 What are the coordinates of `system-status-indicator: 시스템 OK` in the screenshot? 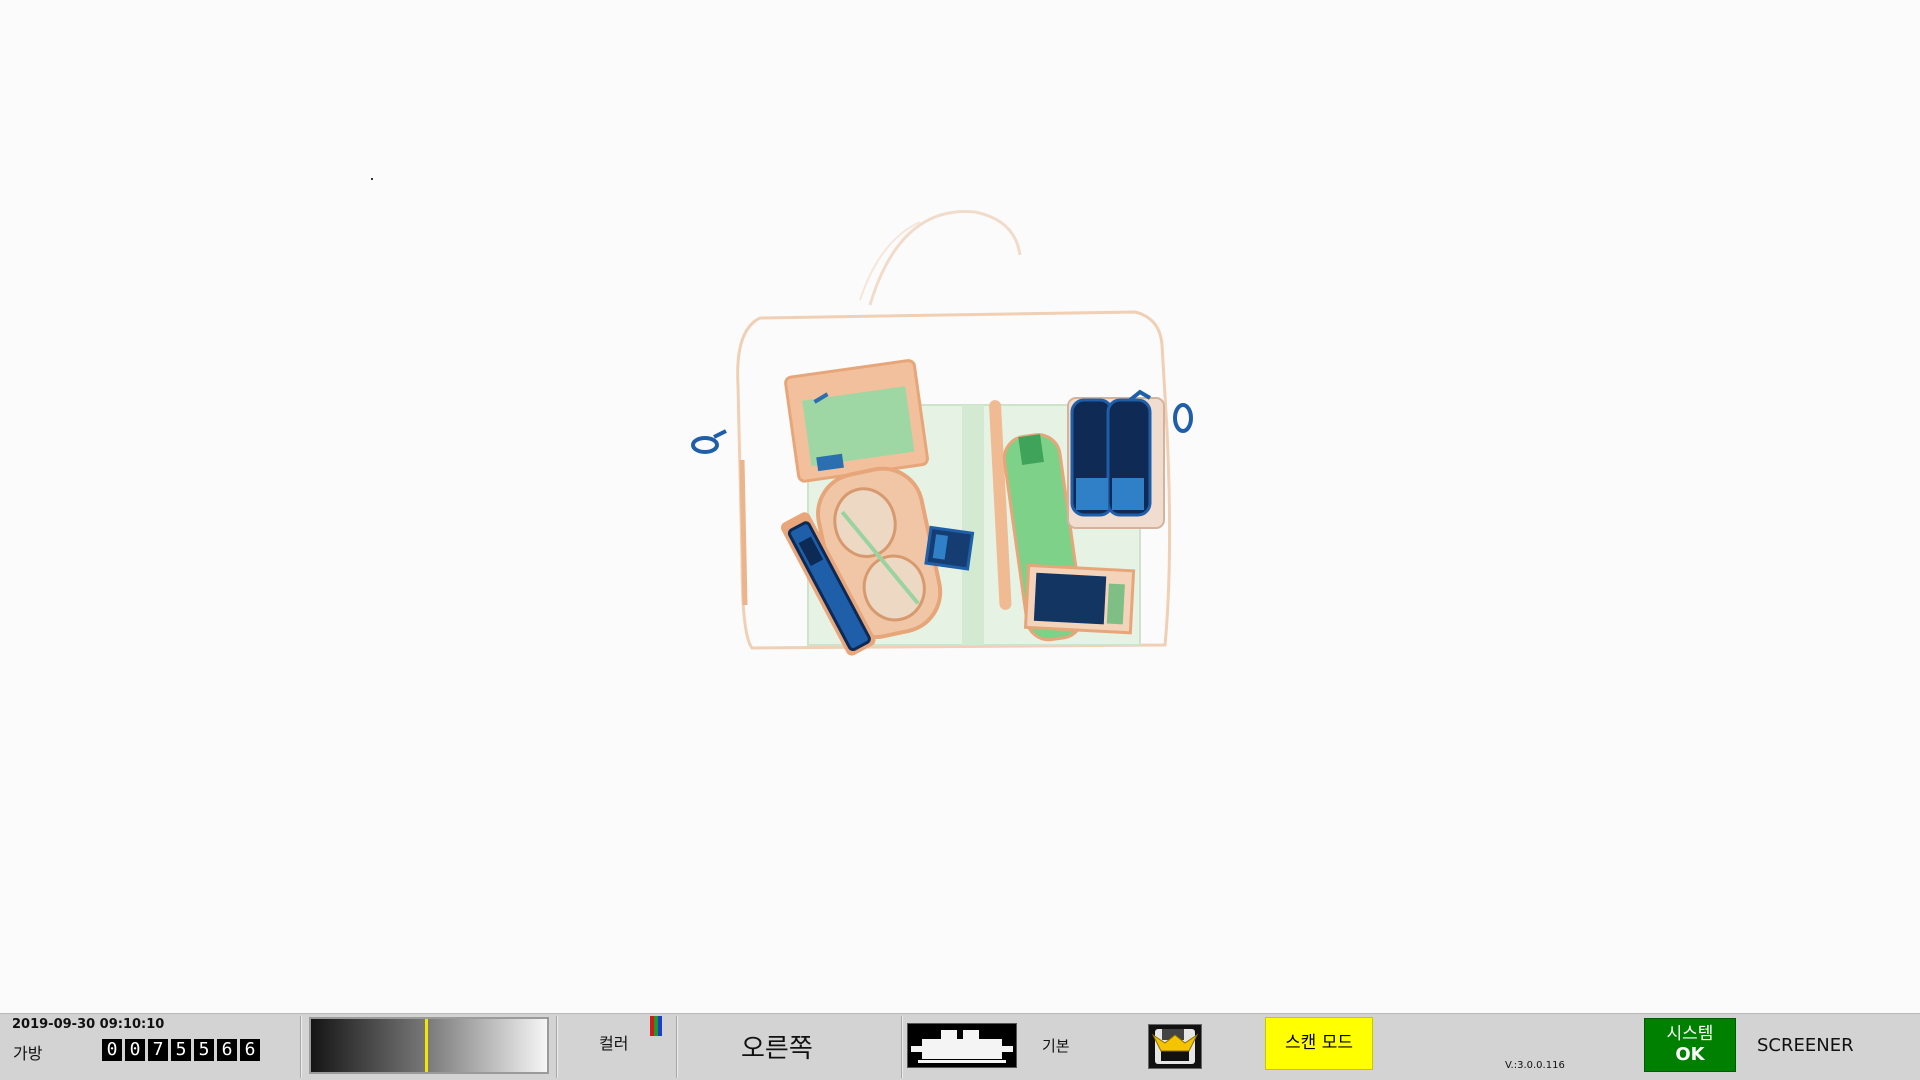 It's located at (1690, 1045).